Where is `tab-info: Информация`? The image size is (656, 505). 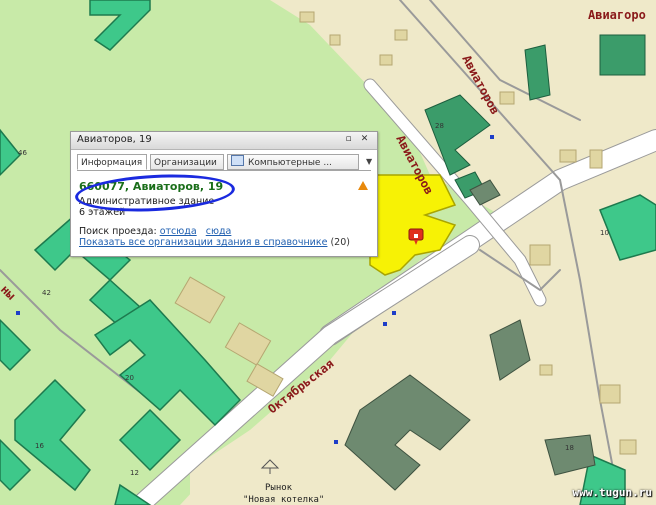 tab-info: Информация is located at coordinates (112, 162).